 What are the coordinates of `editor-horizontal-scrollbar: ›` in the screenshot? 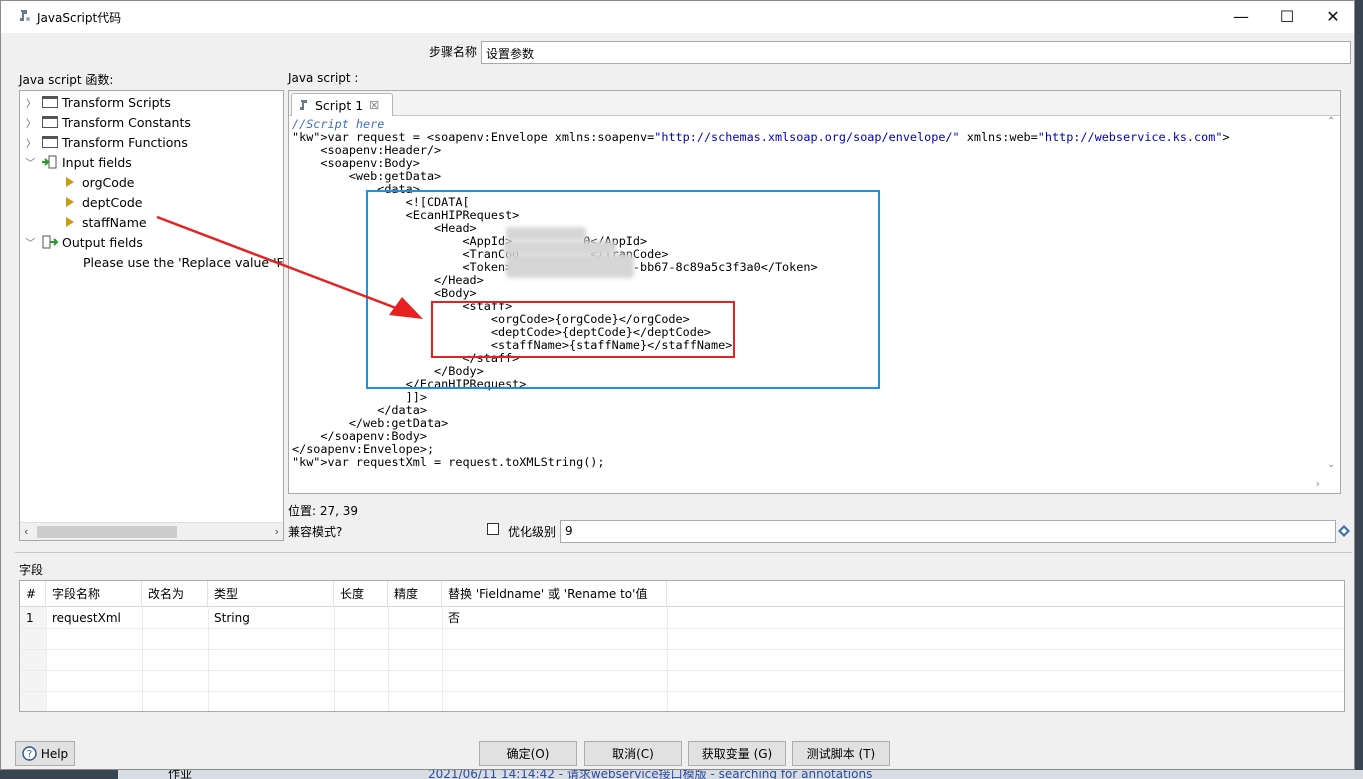 It's located at (806, 485).